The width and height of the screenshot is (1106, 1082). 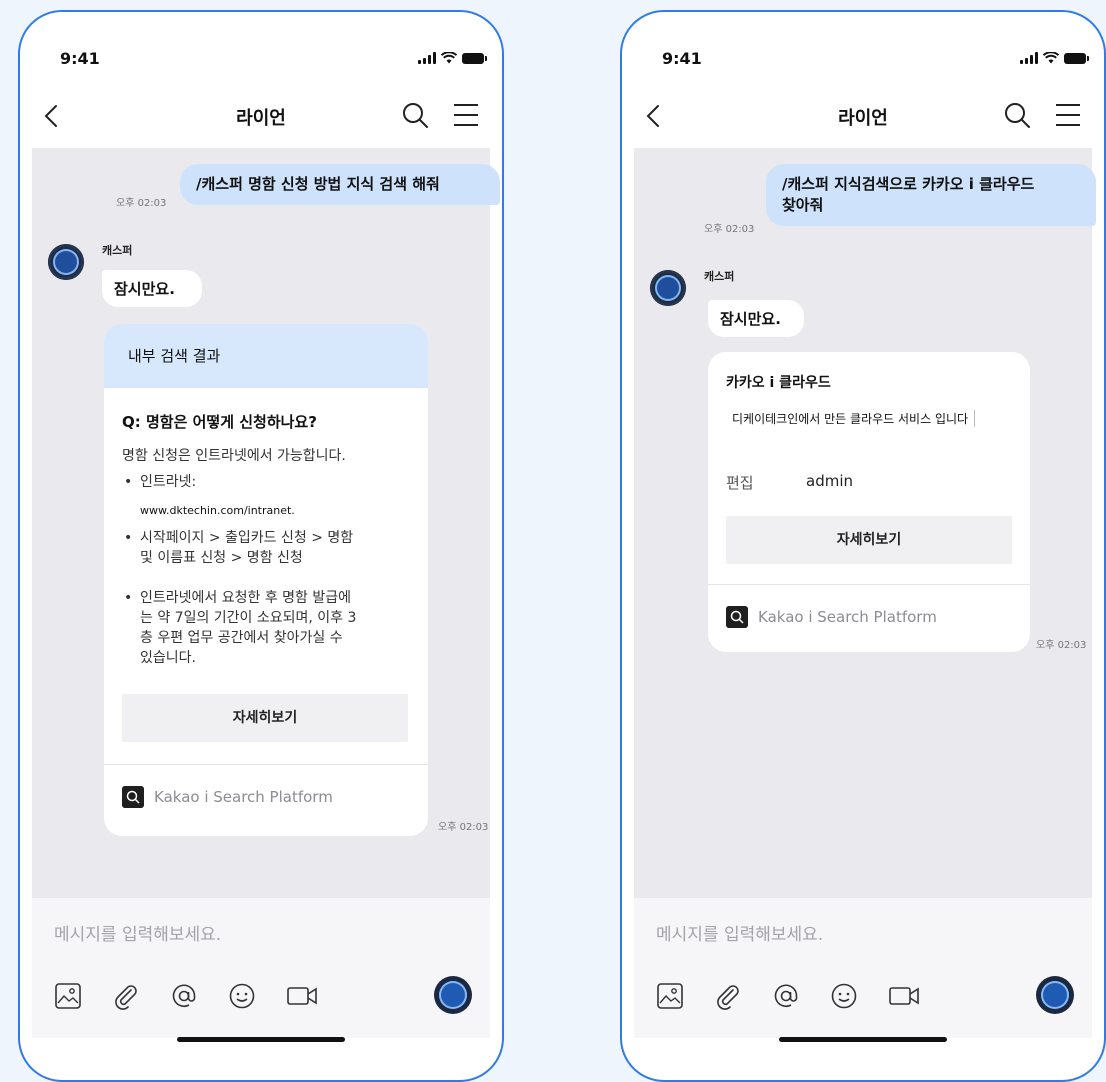 What do you see at coordinates (217, 510) in the screenshot?
I see `card-url: www.dktechin.com/intranet.` at bounding box center [217, 510].